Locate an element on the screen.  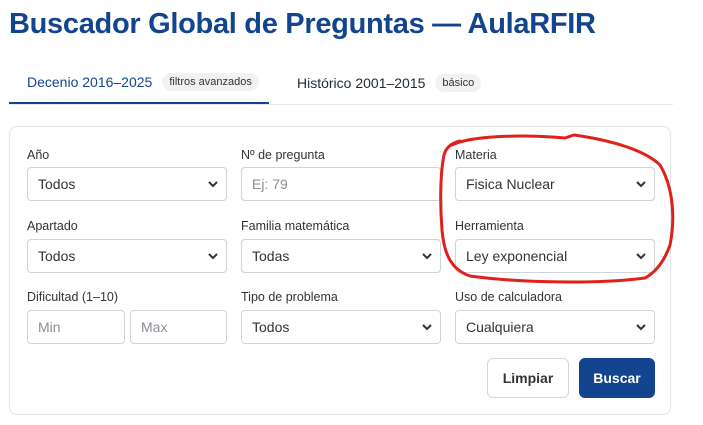
herramienta-label: Herramienta is located at coordinates (489, 226).